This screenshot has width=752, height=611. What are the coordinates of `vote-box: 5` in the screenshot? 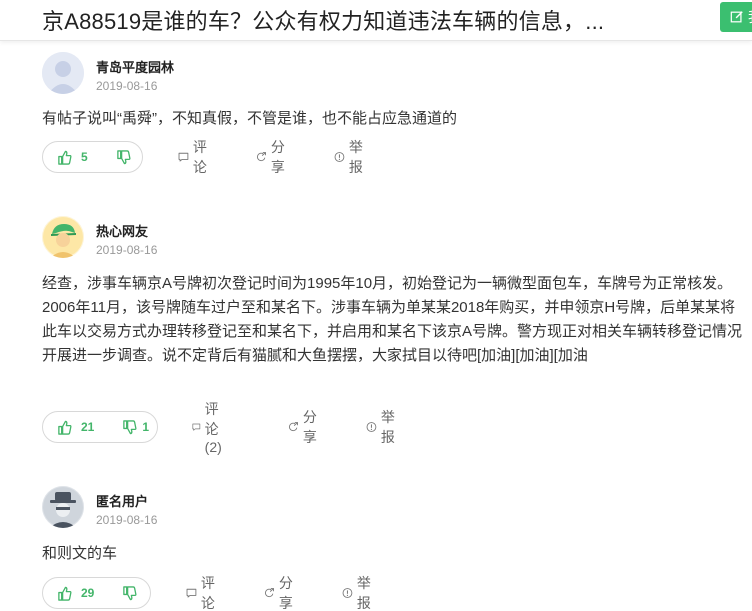 It's located at (92, 157).